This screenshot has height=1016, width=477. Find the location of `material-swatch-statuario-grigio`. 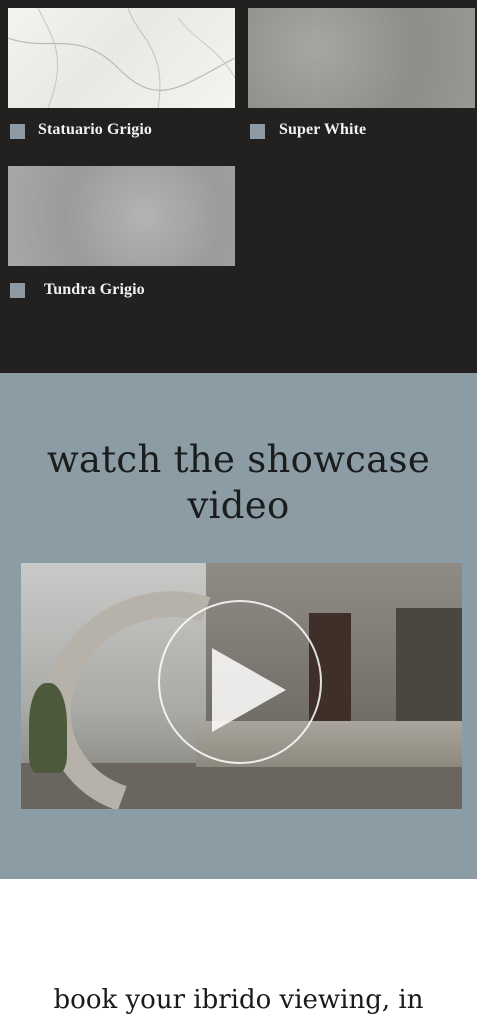

material-swatch-statuario-grigio is located at coordinates (121, 58).